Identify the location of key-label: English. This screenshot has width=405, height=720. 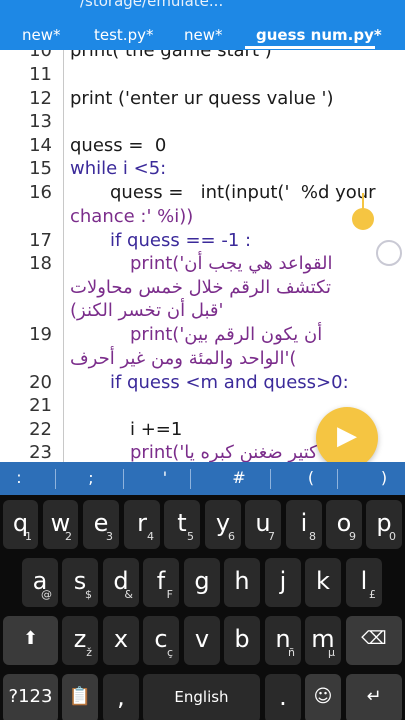
(201, 697).